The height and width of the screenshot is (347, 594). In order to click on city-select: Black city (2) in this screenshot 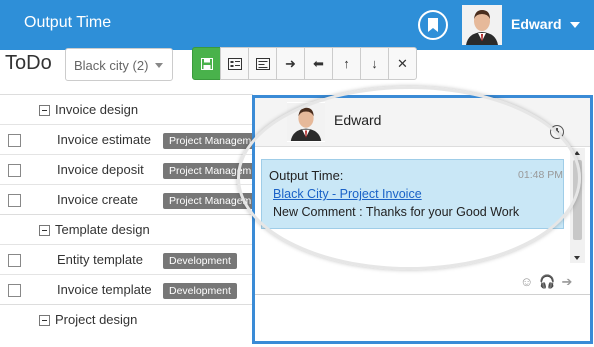, I will do `click(119, 64)`.